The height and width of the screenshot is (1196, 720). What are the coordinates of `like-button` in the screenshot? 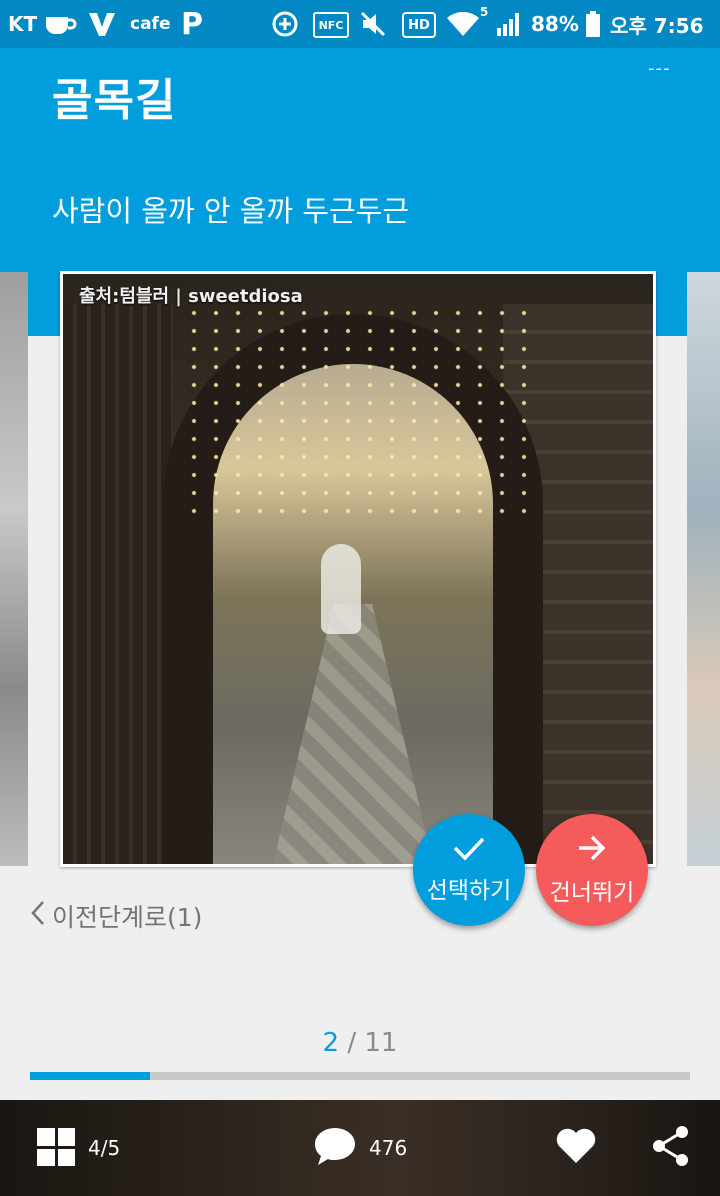 It's located at (576, 1148).